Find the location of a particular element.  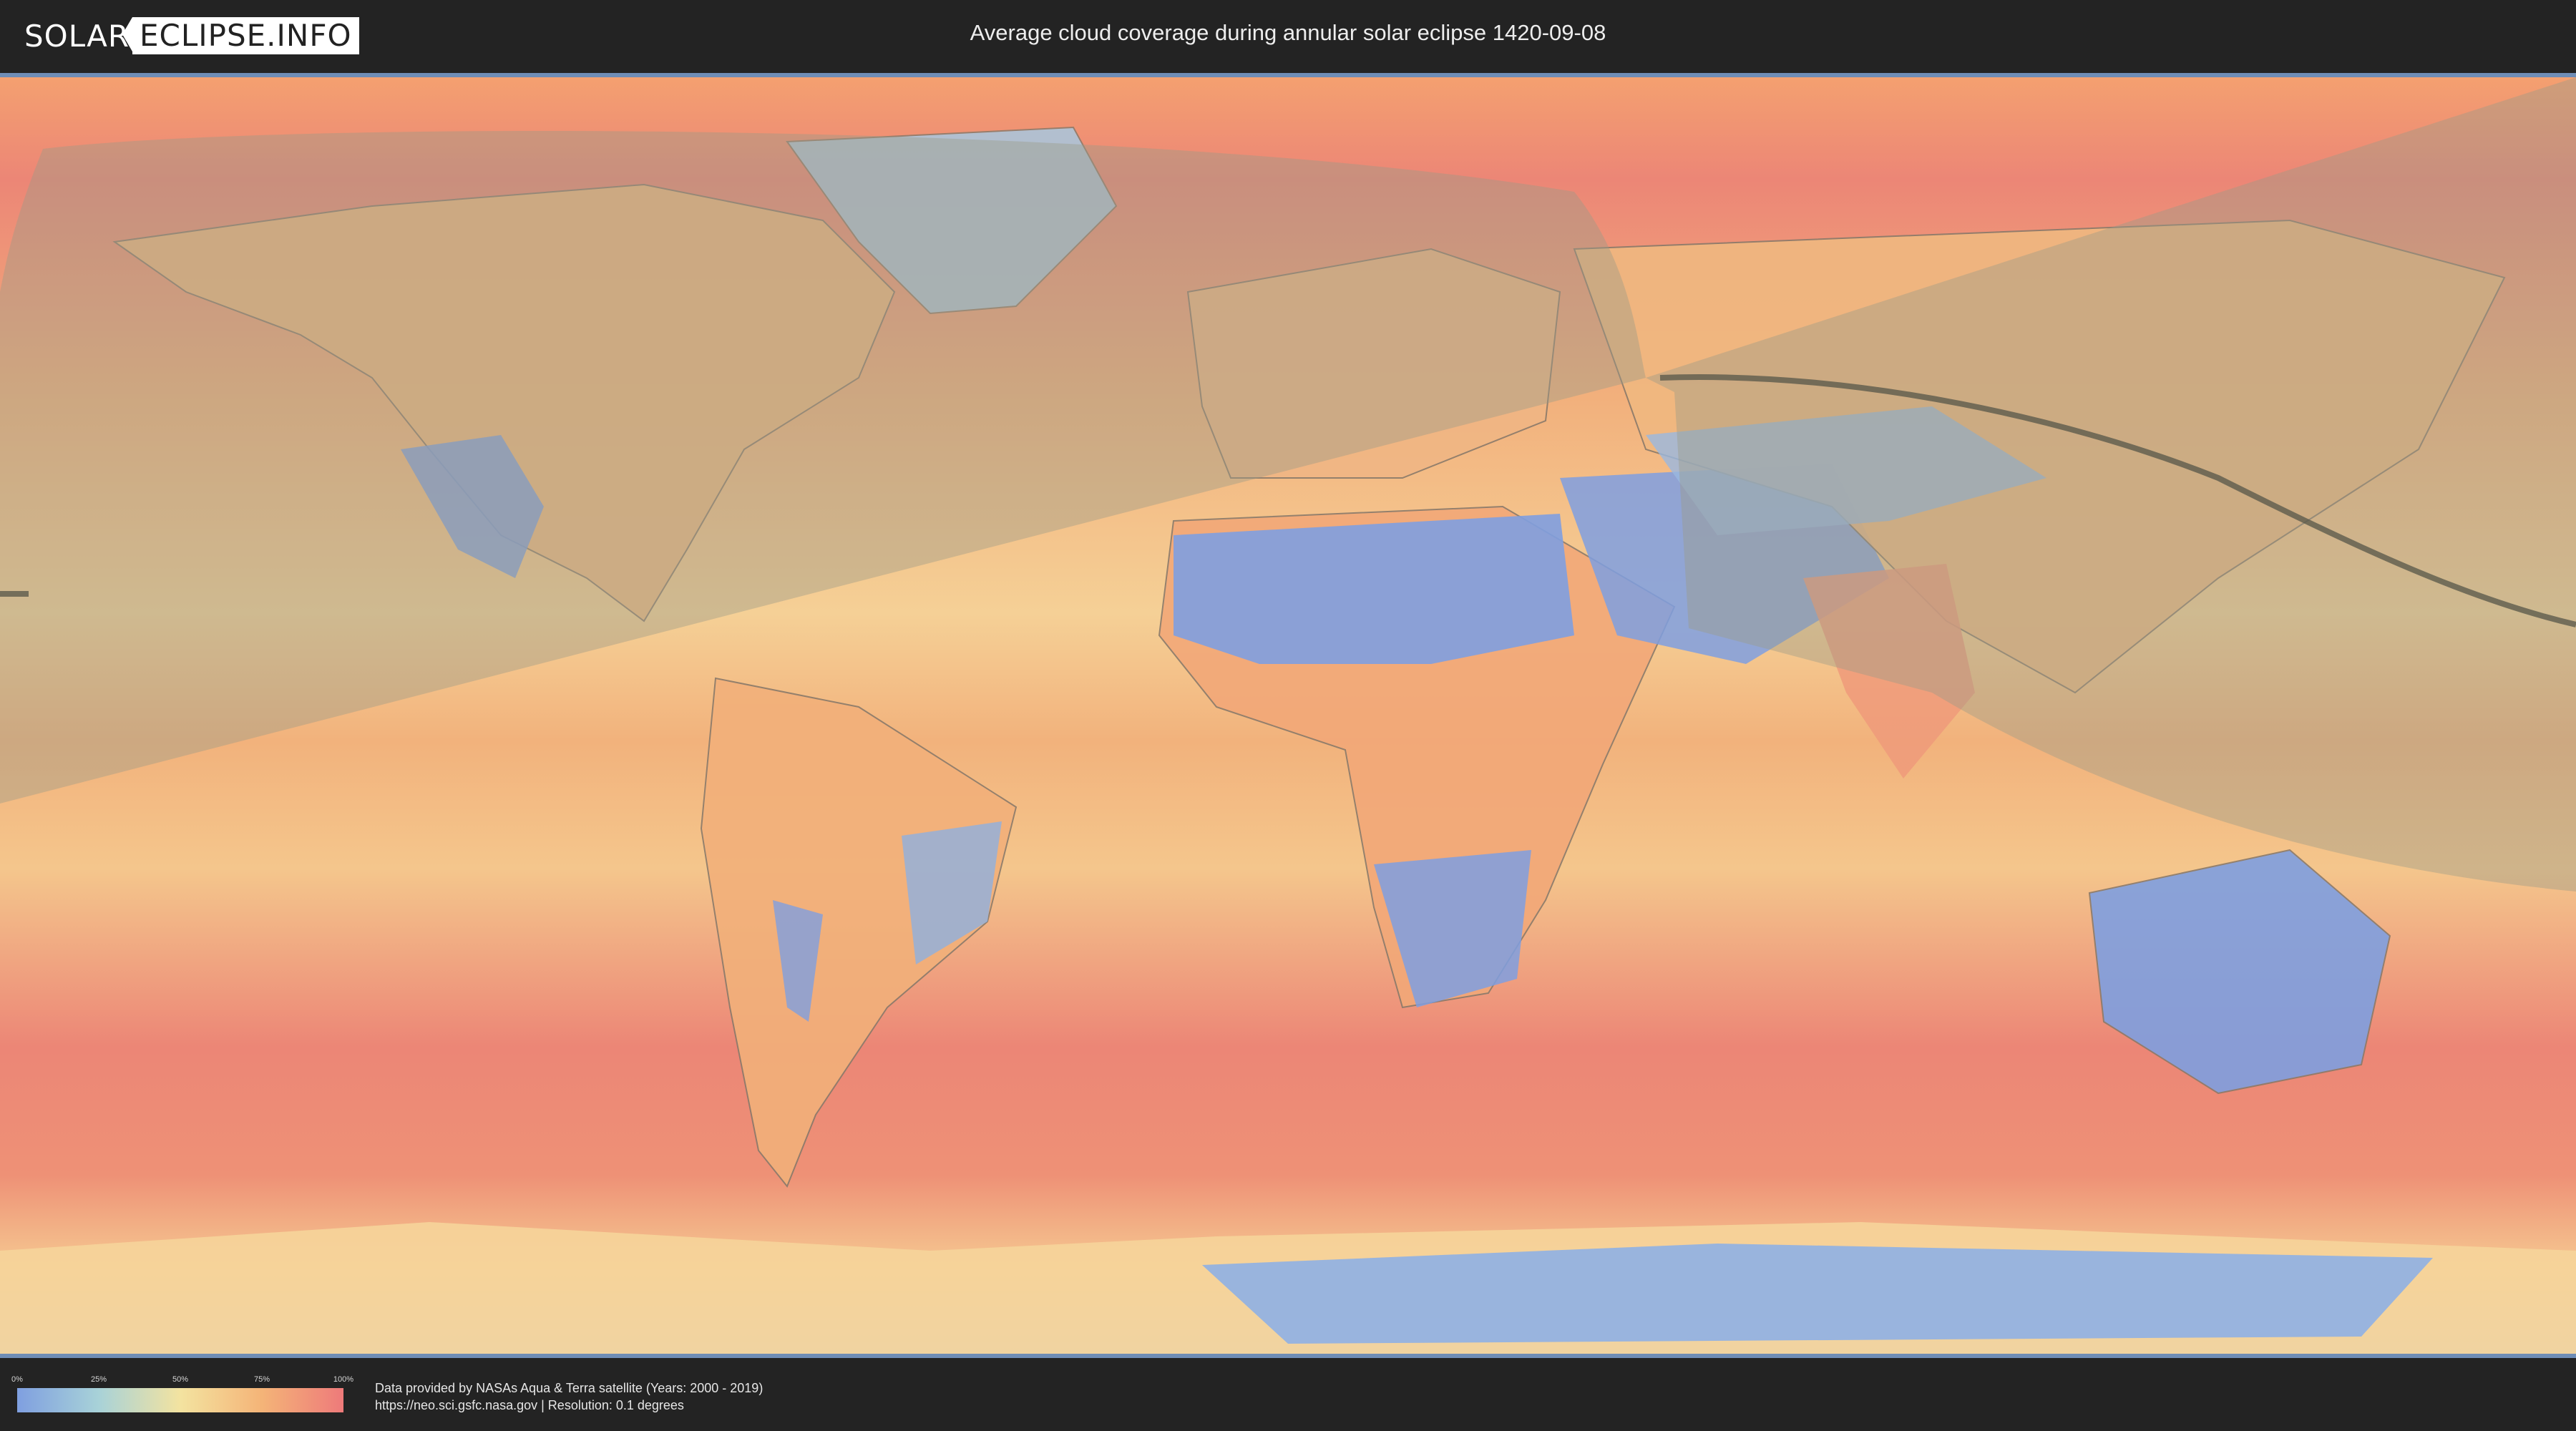

legend-tick-75: 75% is located at coordinates (261, 1379).